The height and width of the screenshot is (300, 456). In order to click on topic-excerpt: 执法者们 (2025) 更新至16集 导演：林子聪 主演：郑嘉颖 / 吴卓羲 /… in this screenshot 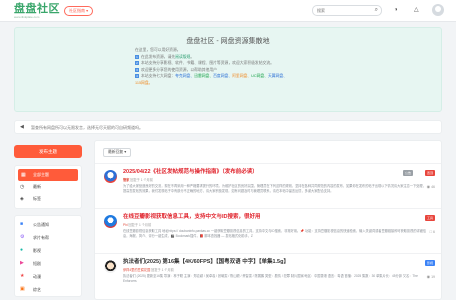, I will do `click(270, 278)`.